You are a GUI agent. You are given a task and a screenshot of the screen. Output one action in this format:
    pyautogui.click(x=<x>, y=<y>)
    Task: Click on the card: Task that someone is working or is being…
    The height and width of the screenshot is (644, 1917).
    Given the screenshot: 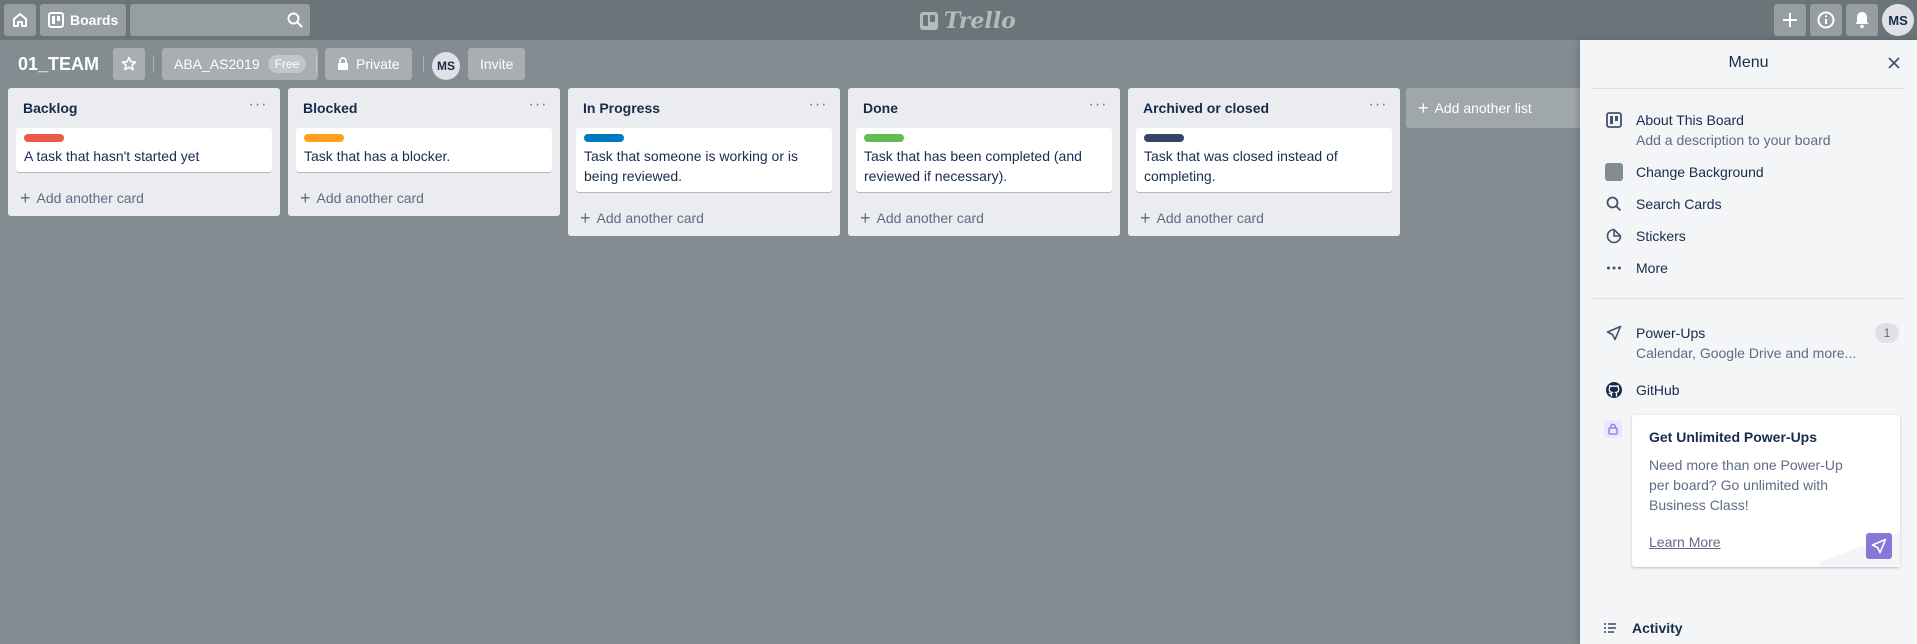 What is the action you would take?
    pyautogui.click(x=704, y=160)
    